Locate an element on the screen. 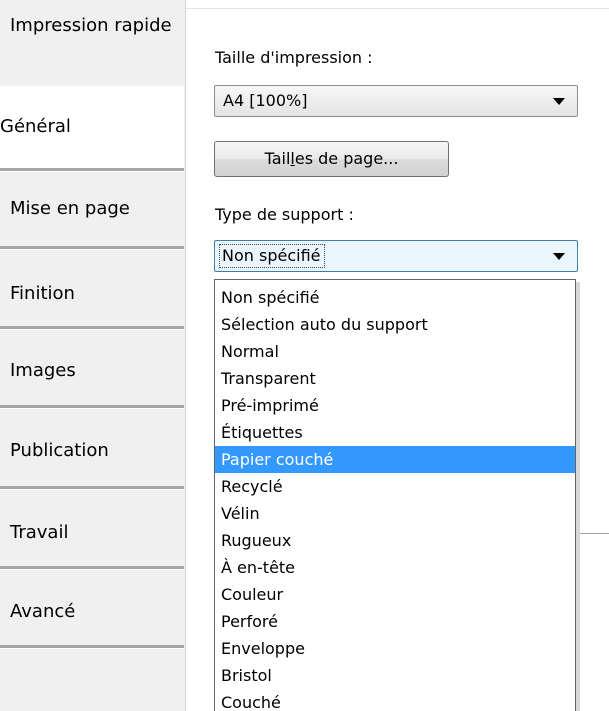 The height and width of the screenshot is (711, 609). media-type-option: Pré-imprimé is located at coordinates (395, 405).